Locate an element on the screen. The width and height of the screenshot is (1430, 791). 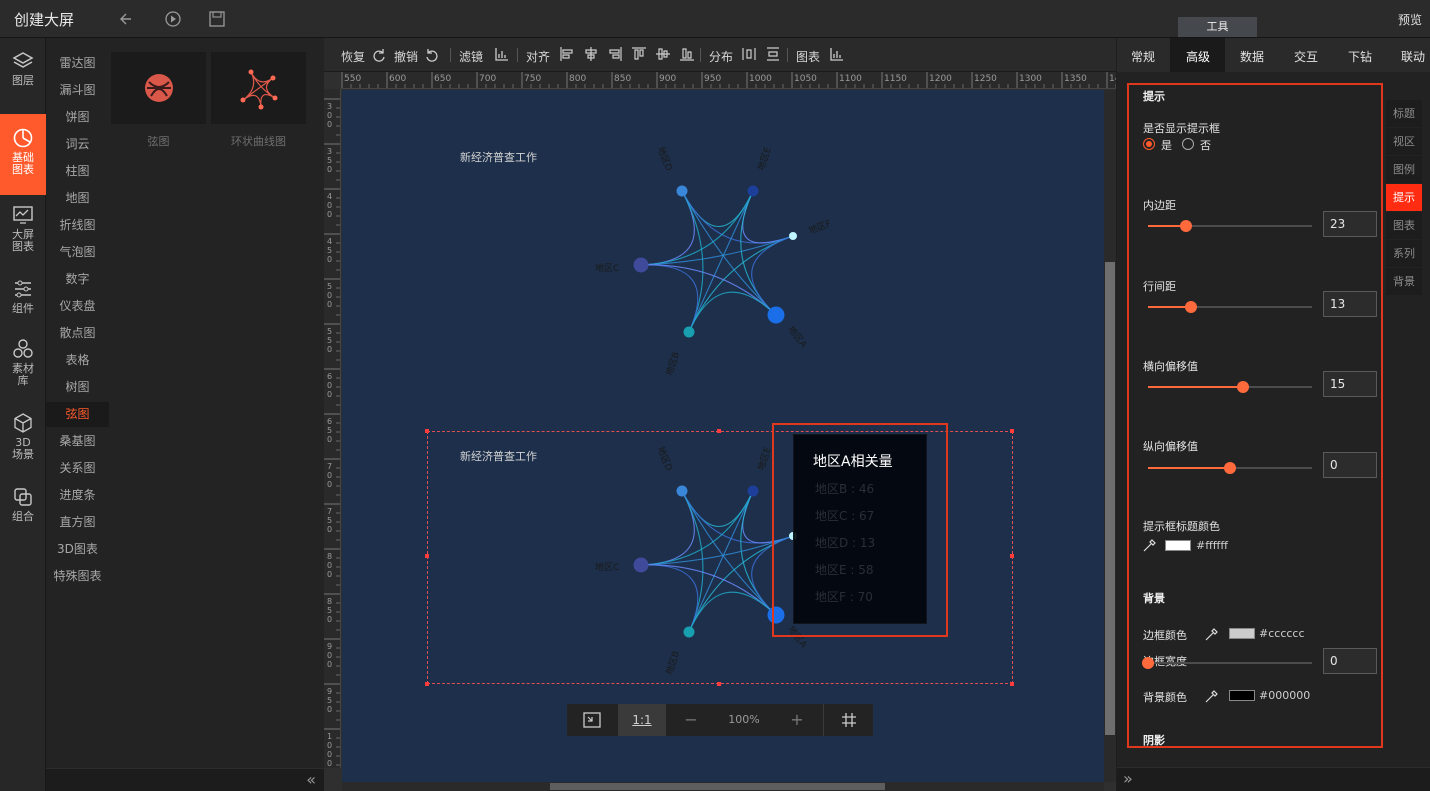
horizontal-scroll-thumb is located at coordinates (717, 786).